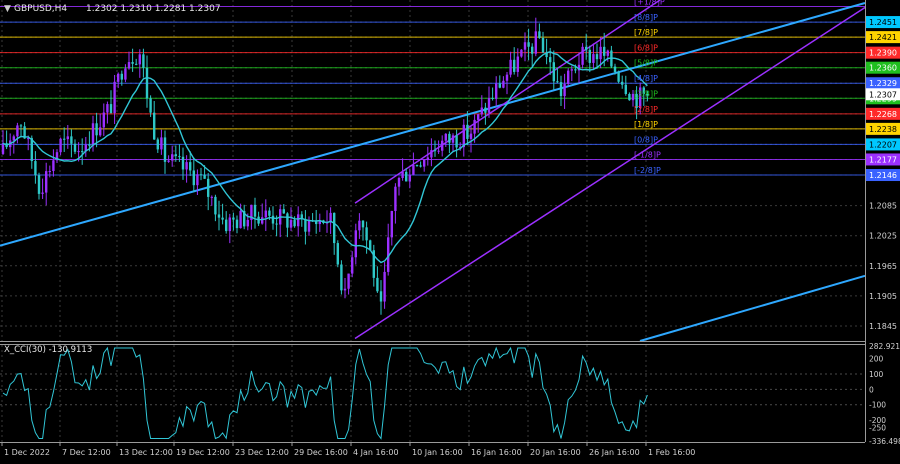  Describe the element at coordinates (883, 114) in the screenshot. I see `price-marker-label-6: 1.2268` at that location.